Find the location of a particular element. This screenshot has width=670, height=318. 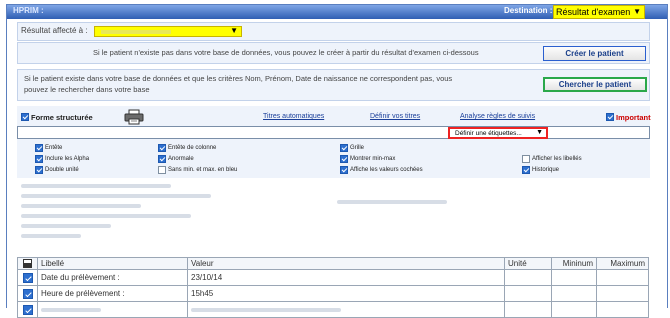

table-header-row: Libellé Valeur Unité Mininum Maximum is located at coordinates (333, 263).